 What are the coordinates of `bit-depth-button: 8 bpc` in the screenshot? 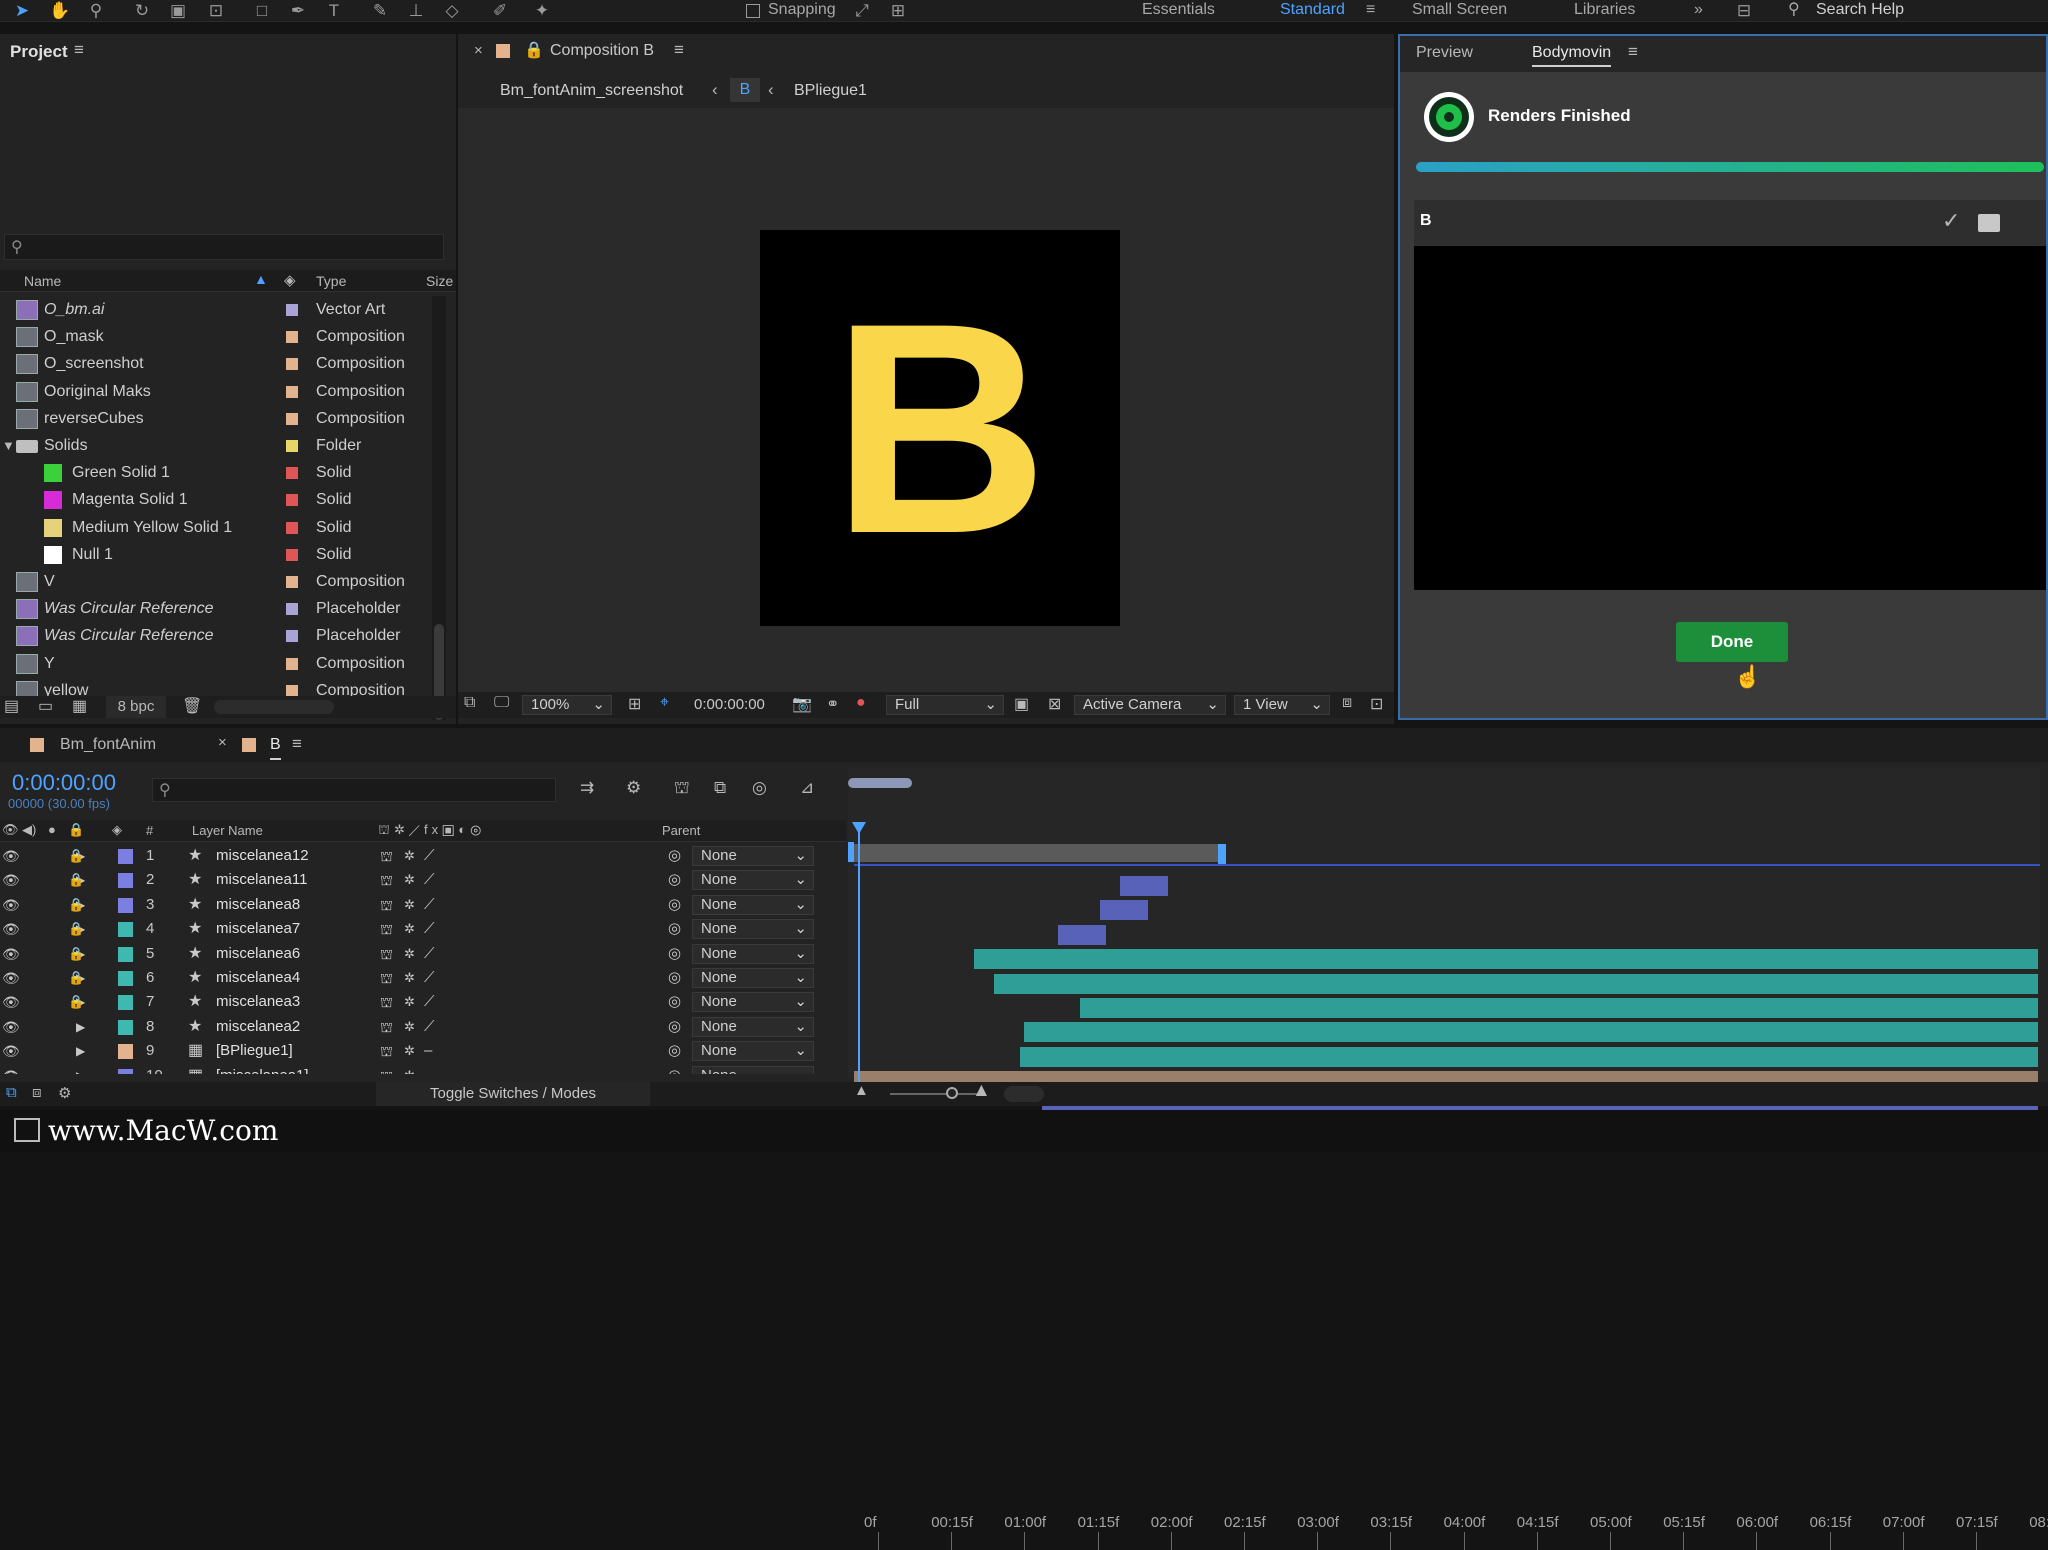 It's located at (136, 707).